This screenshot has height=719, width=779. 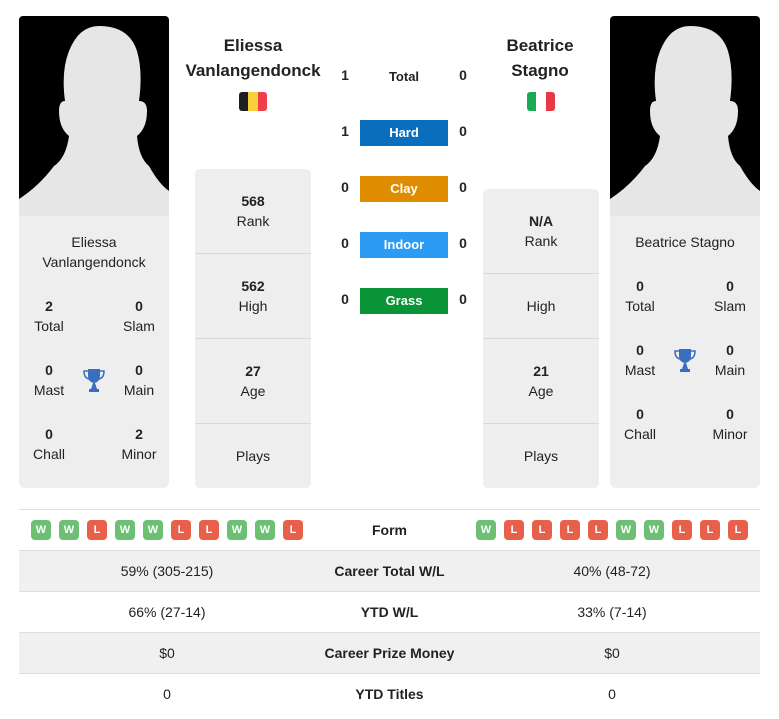 What do you see at coordinates (404, 76) in the screenshot?
I see `h2h-total-label: Total` at bounding box center [404, 76].